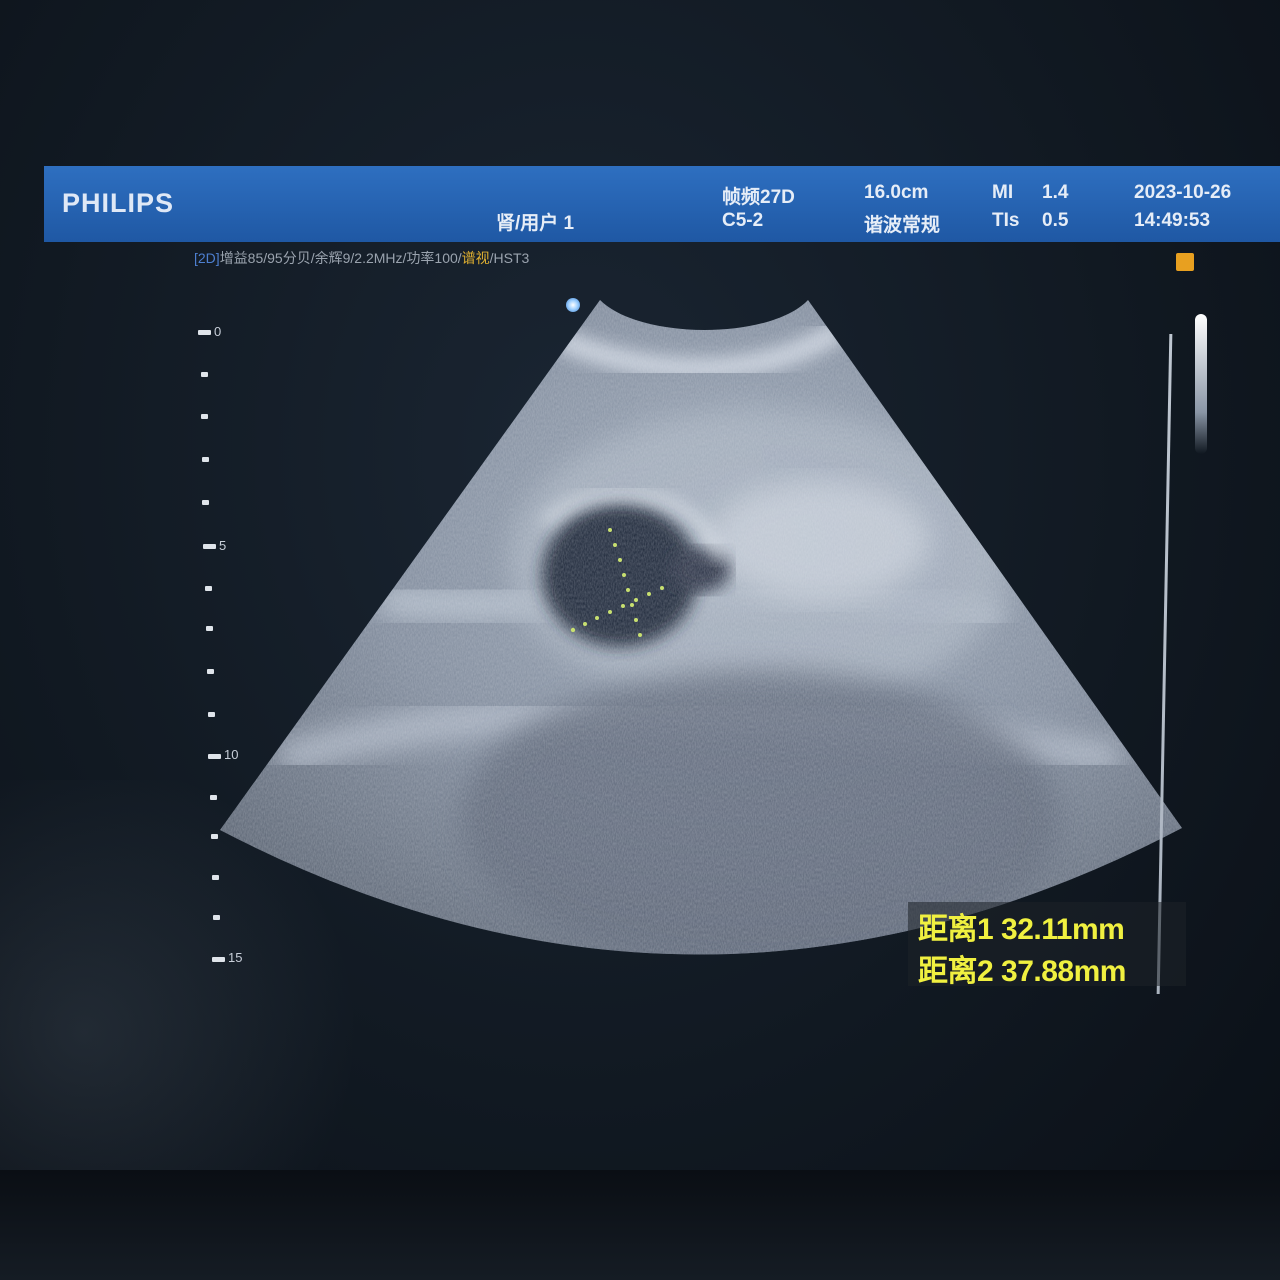  Describe the element at coordinates (1201, 384) in the screenshot. I see `grayscale-bar` at that location.